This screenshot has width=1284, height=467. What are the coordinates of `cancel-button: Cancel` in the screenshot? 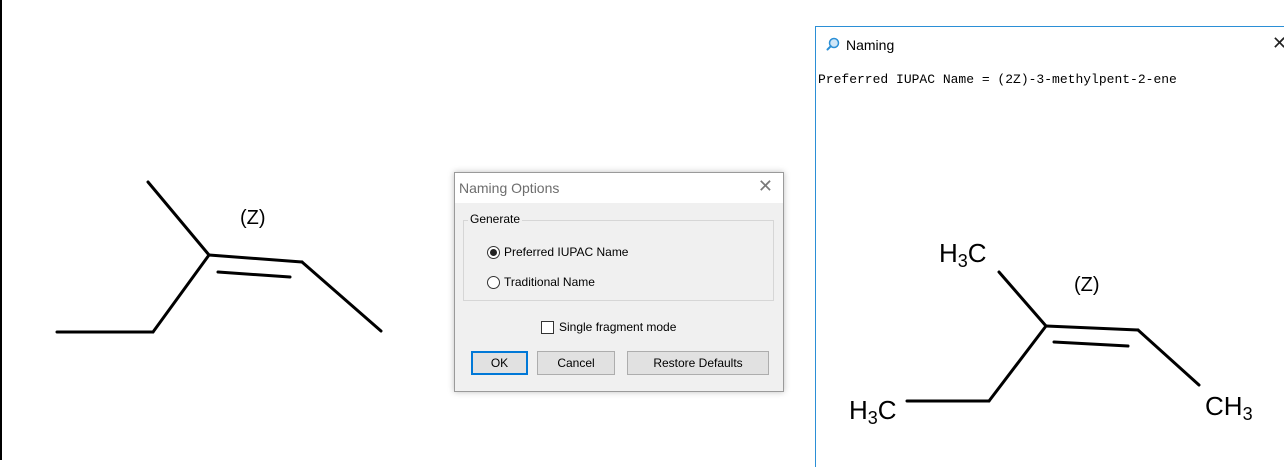 It's located at (576, 363).